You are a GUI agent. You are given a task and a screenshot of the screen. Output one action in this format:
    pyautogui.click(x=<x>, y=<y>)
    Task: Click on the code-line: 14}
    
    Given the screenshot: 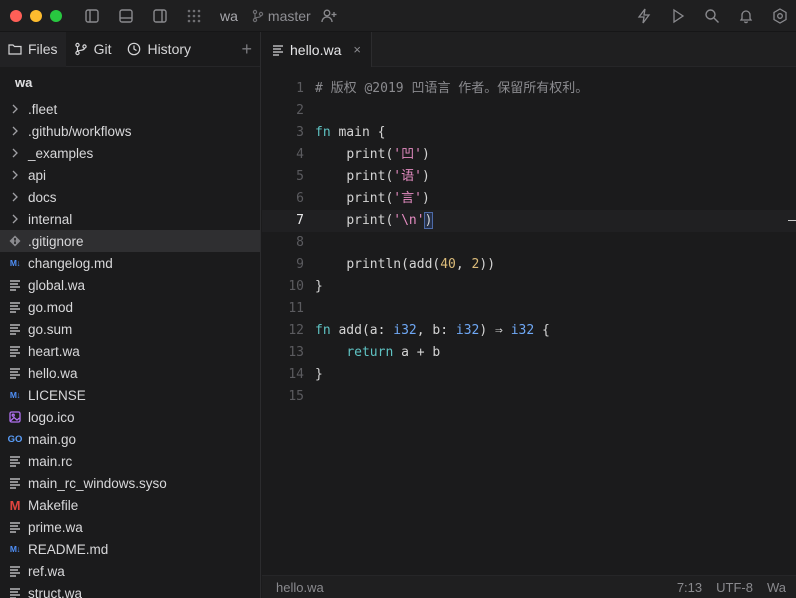 What is the action you would take?
    pyautogui.click(x=529, y=375)
    